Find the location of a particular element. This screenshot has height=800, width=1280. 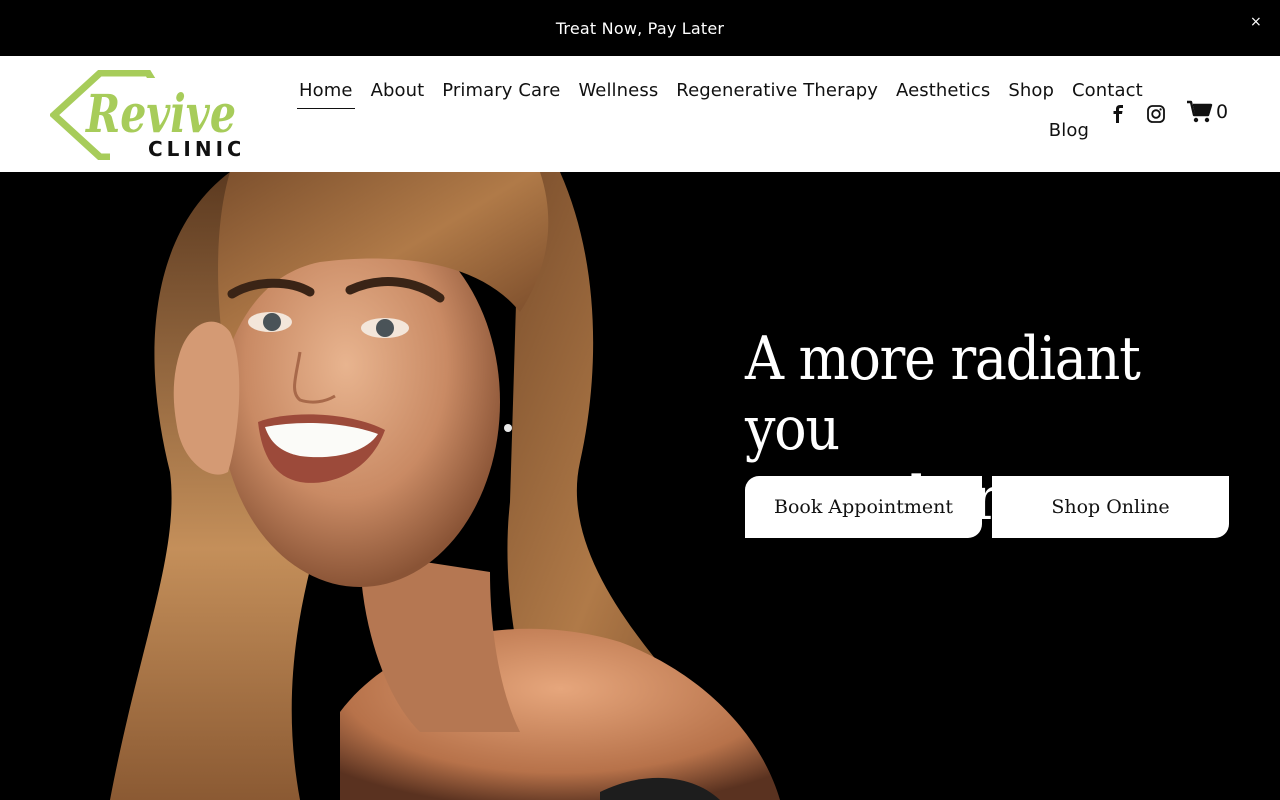

cart-count: 0 is located at coordinates (1222, 112).